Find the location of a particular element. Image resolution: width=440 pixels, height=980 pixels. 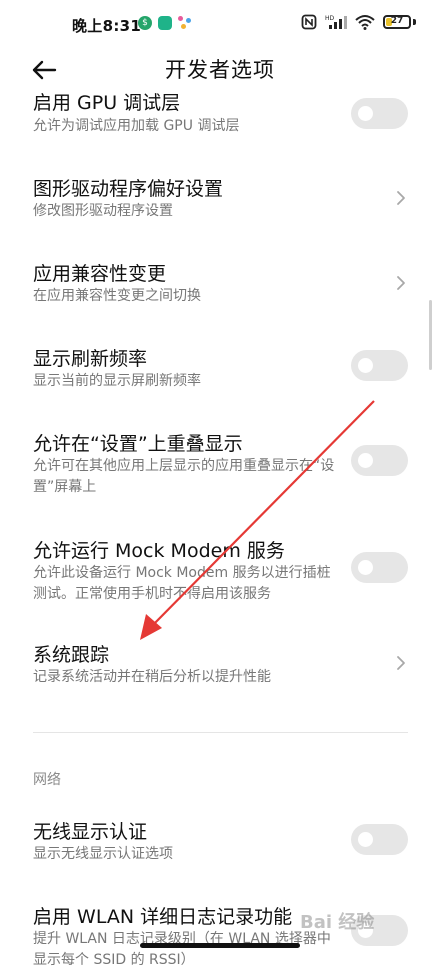

setting-title: 允许运行 Mock Modem 服务 is located at coordinates (159, 551).